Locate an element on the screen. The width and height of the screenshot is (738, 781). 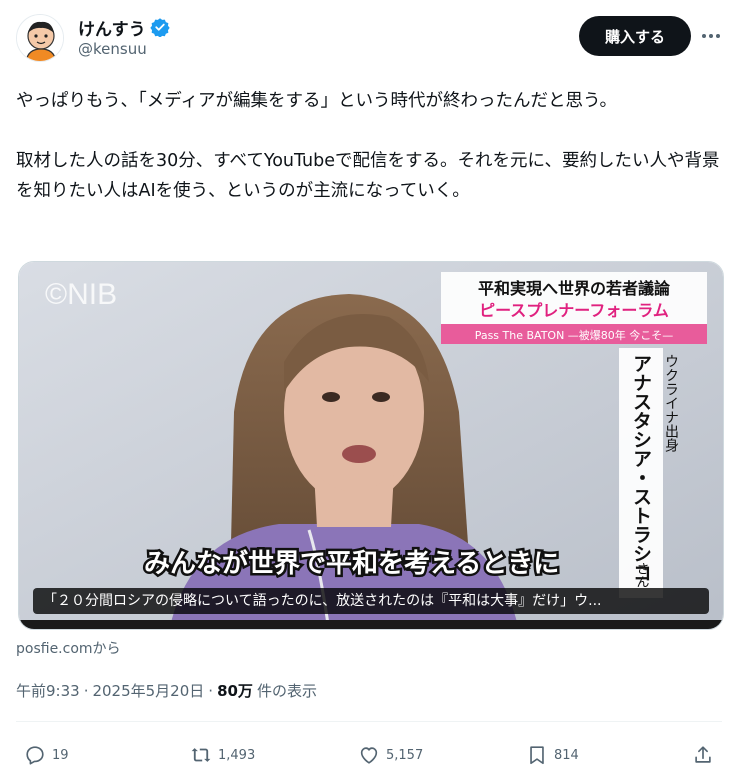
bookmark-button: 814 is located at coordinates (552, 755).